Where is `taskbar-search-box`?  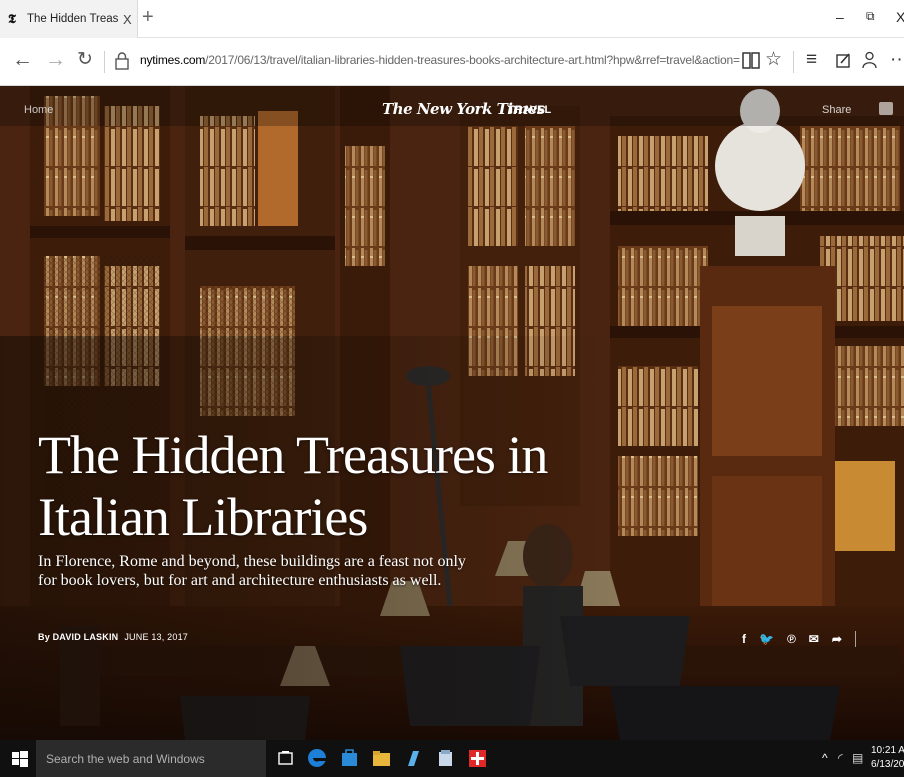
taskbar-search-box is located at coordinates (151, 758).